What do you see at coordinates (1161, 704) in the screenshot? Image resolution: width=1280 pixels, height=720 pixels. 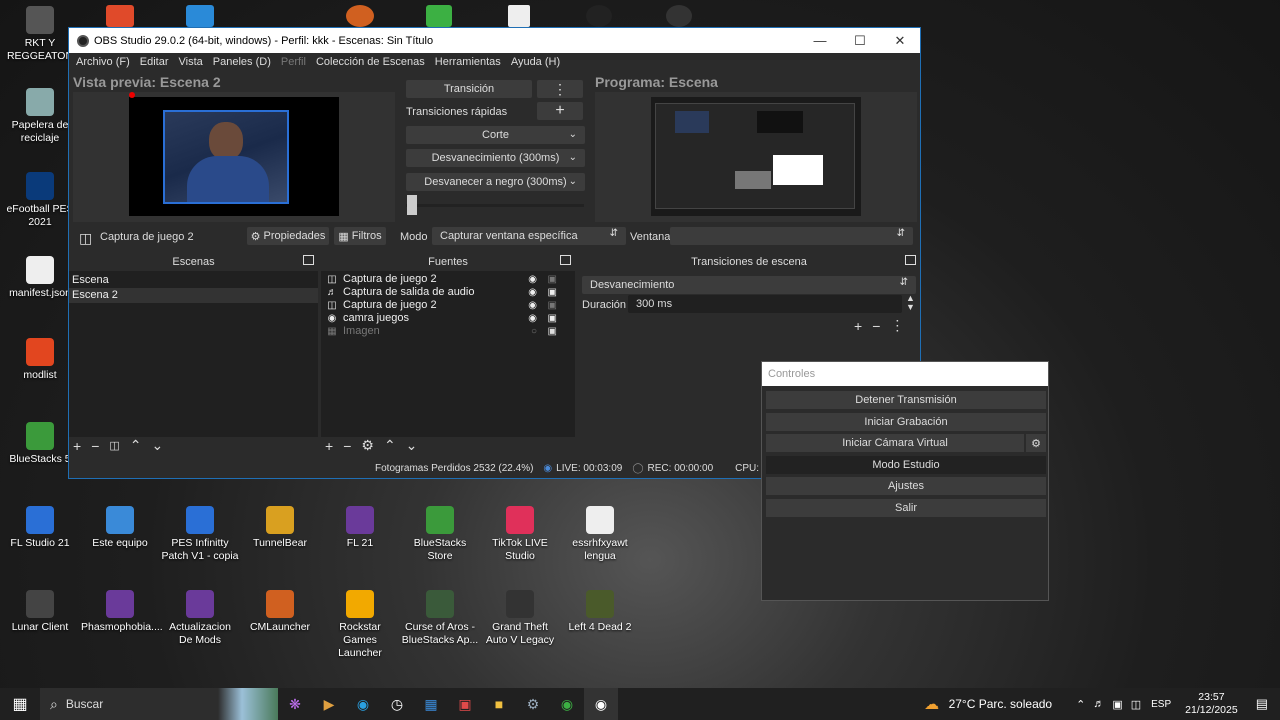 I see `language-indicator: ESP` at bounding box center [1161, 704].